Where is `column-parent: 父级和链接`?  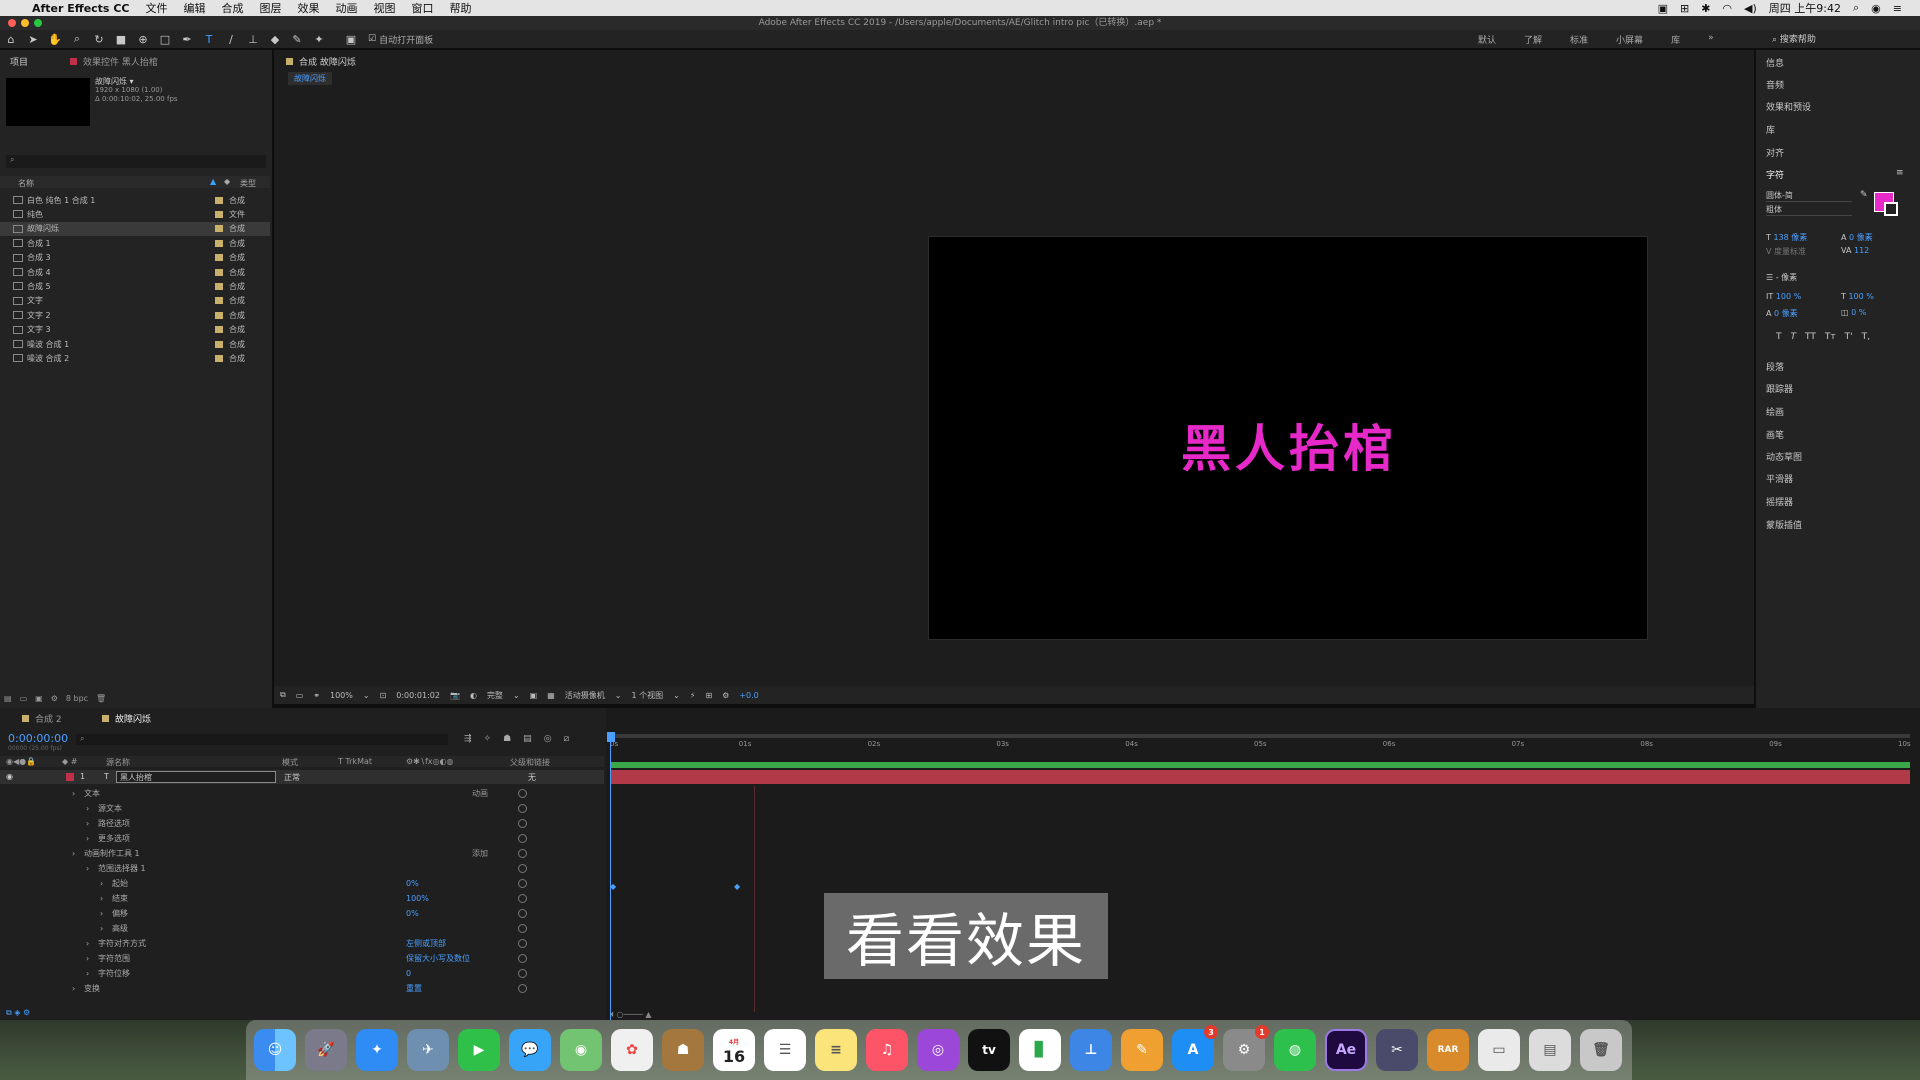
column-parent: 父级和链接 is located at coordinates (530, 762).